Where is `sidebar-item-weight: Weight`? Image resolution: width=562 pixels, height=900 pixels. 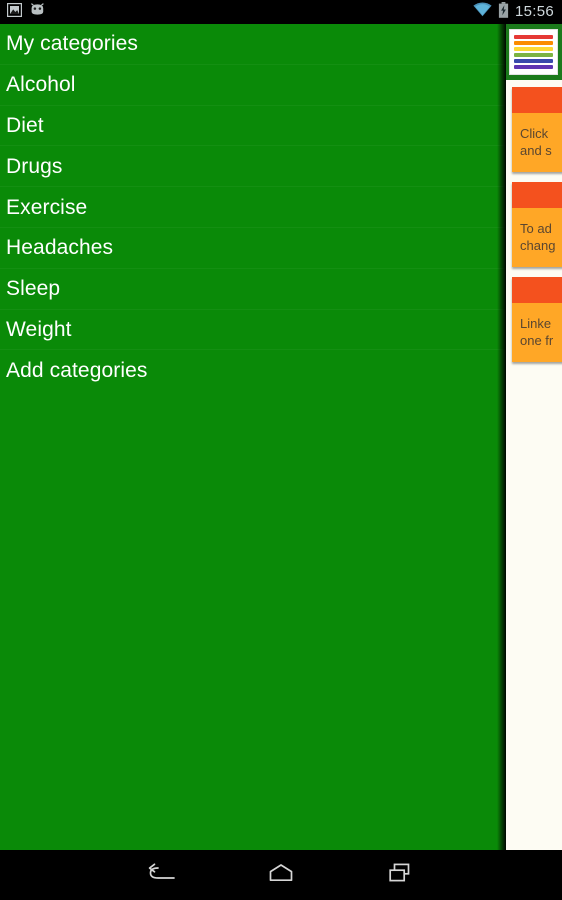 sidebar-item-weight: Weight is located at coordinates (253, 330).